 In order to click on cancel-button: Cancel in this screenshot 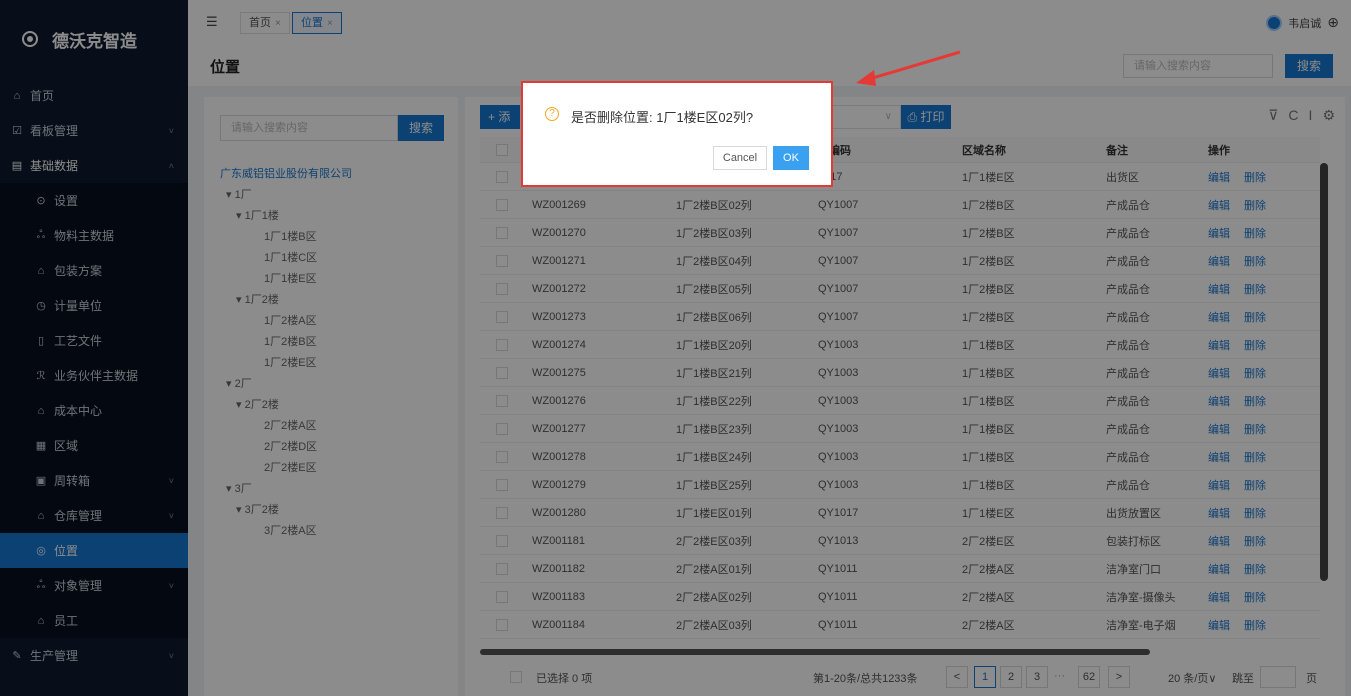, I will do `click(740, 158)`.